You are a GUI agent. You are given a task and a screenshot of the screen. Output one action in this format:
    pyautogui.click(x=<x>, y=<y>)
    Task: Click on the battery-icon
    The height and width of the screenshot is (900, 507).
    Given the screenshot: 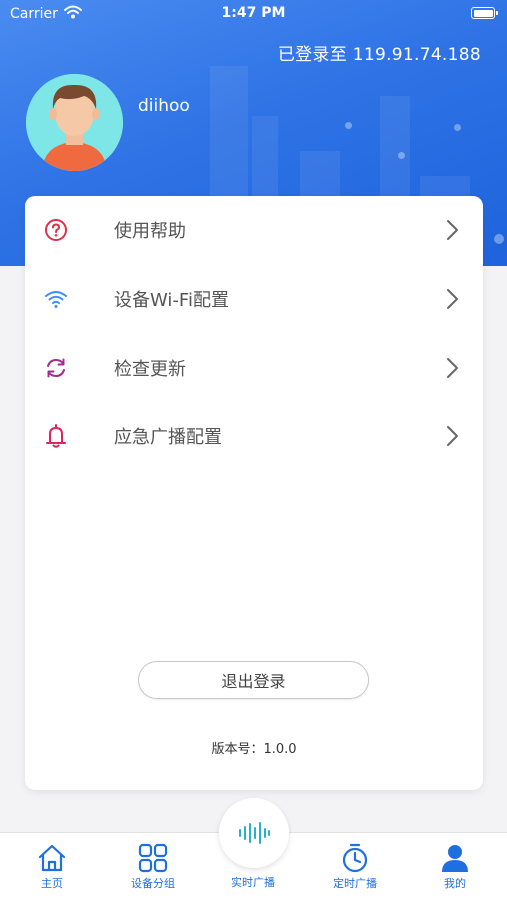 What is the action you would take?
    pyautogui.click(x=484, y=13)
    